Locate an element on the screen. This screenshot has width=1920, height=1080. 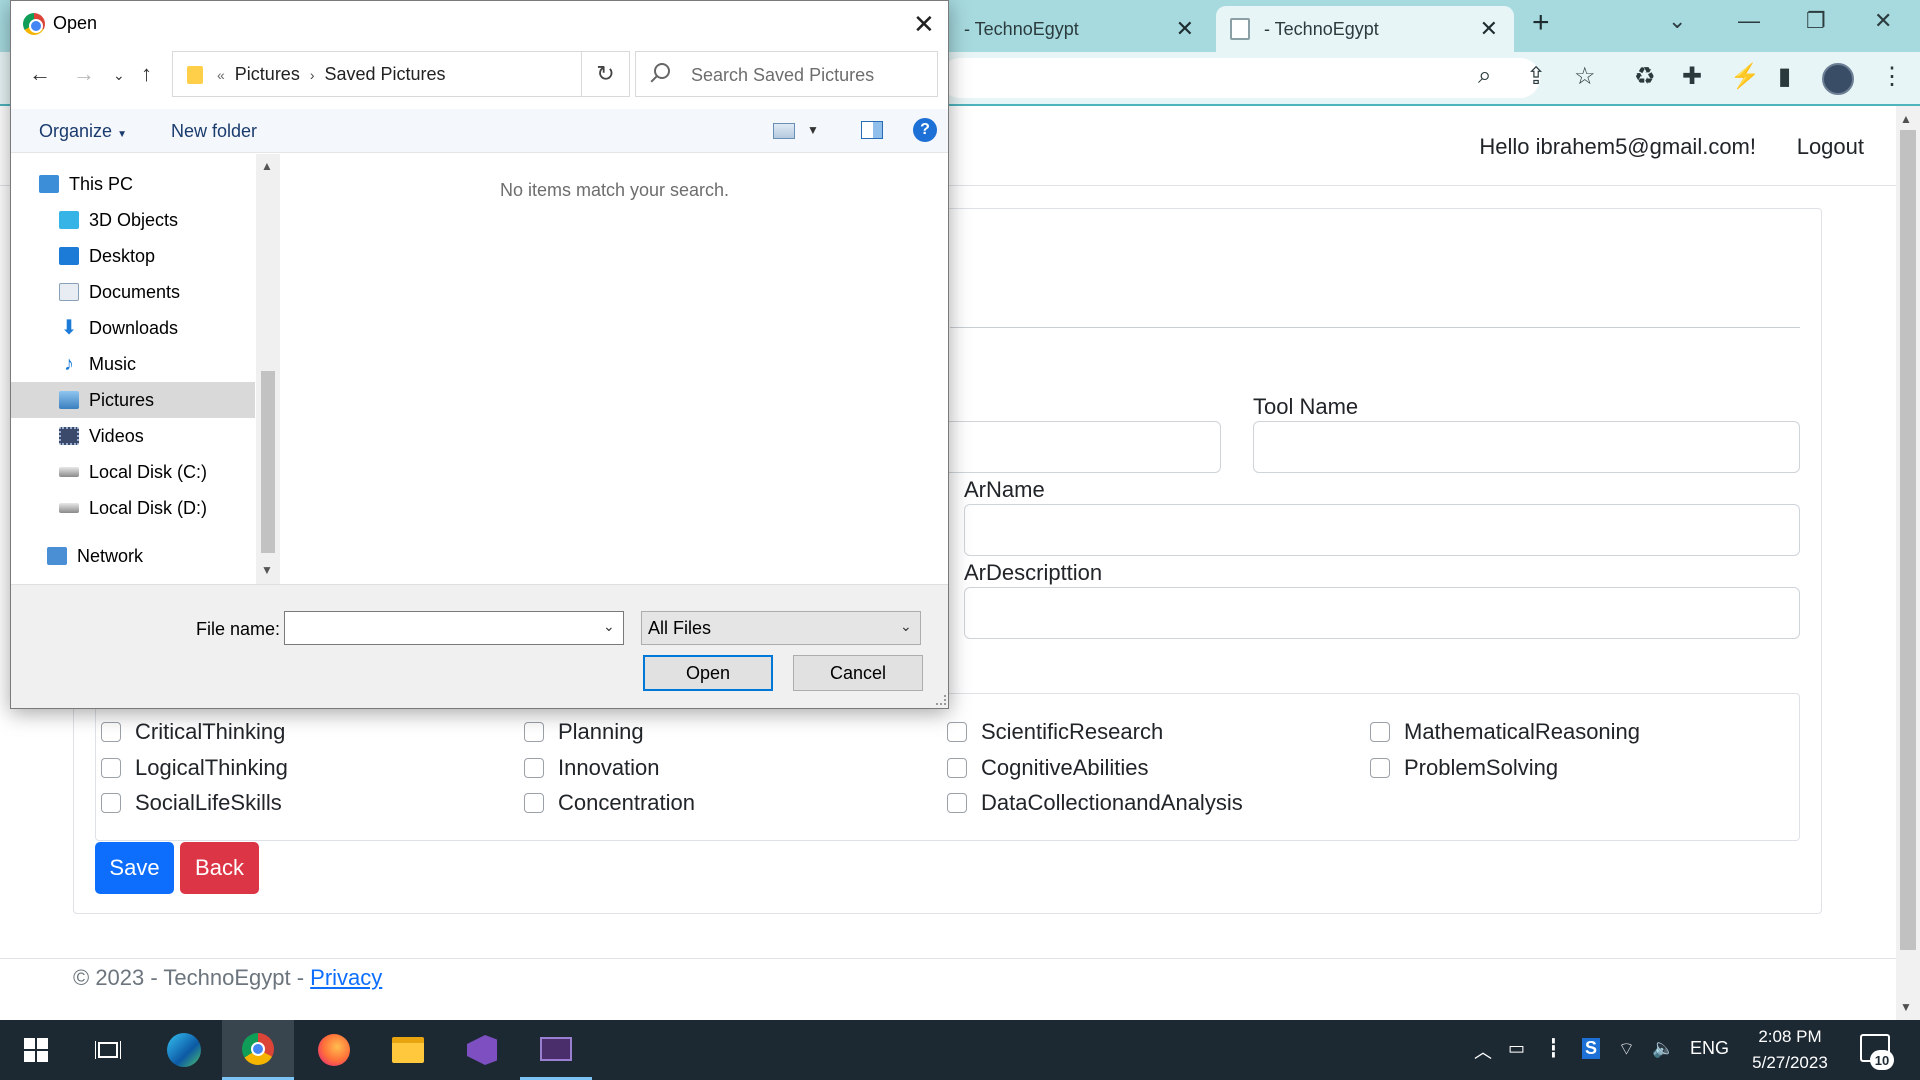
address-breadcrumb-bar: « Pictures › Saved Pictures ⌄ is located at coordinates (445, 74).